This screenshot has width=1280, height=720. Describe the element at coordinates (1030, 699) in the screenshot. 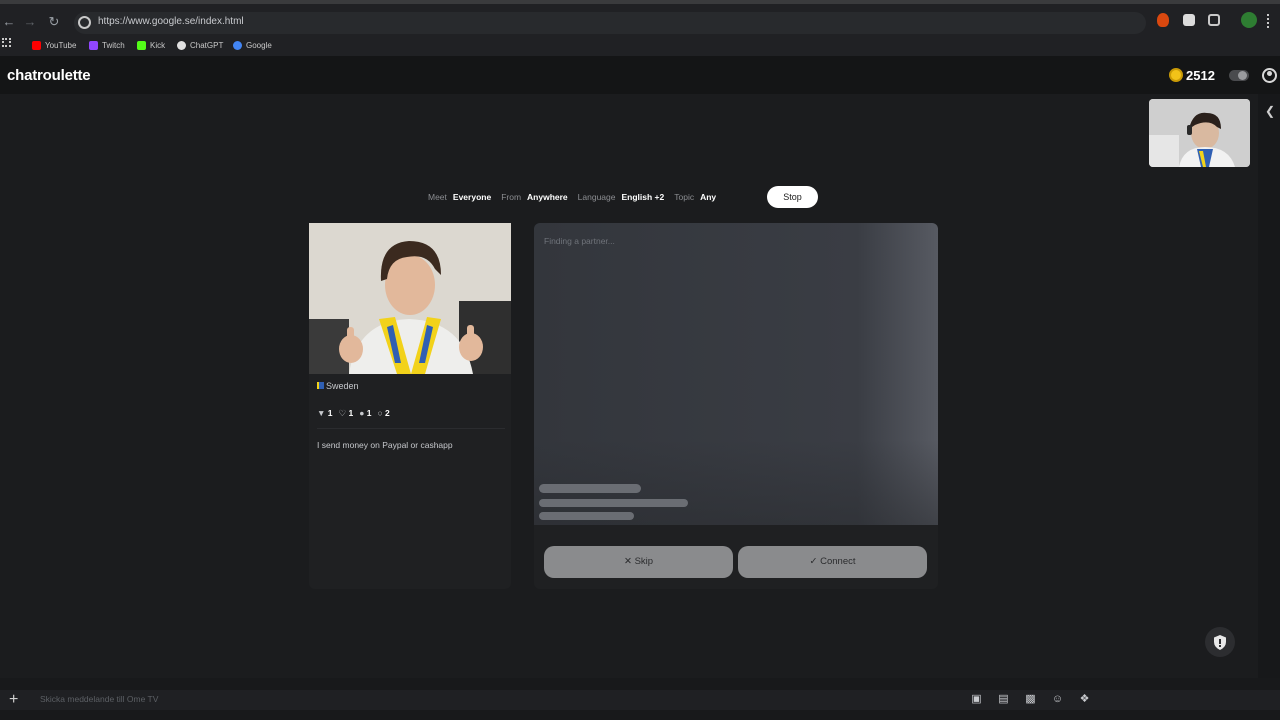

I see `sticker-icon: ▩` at that location.